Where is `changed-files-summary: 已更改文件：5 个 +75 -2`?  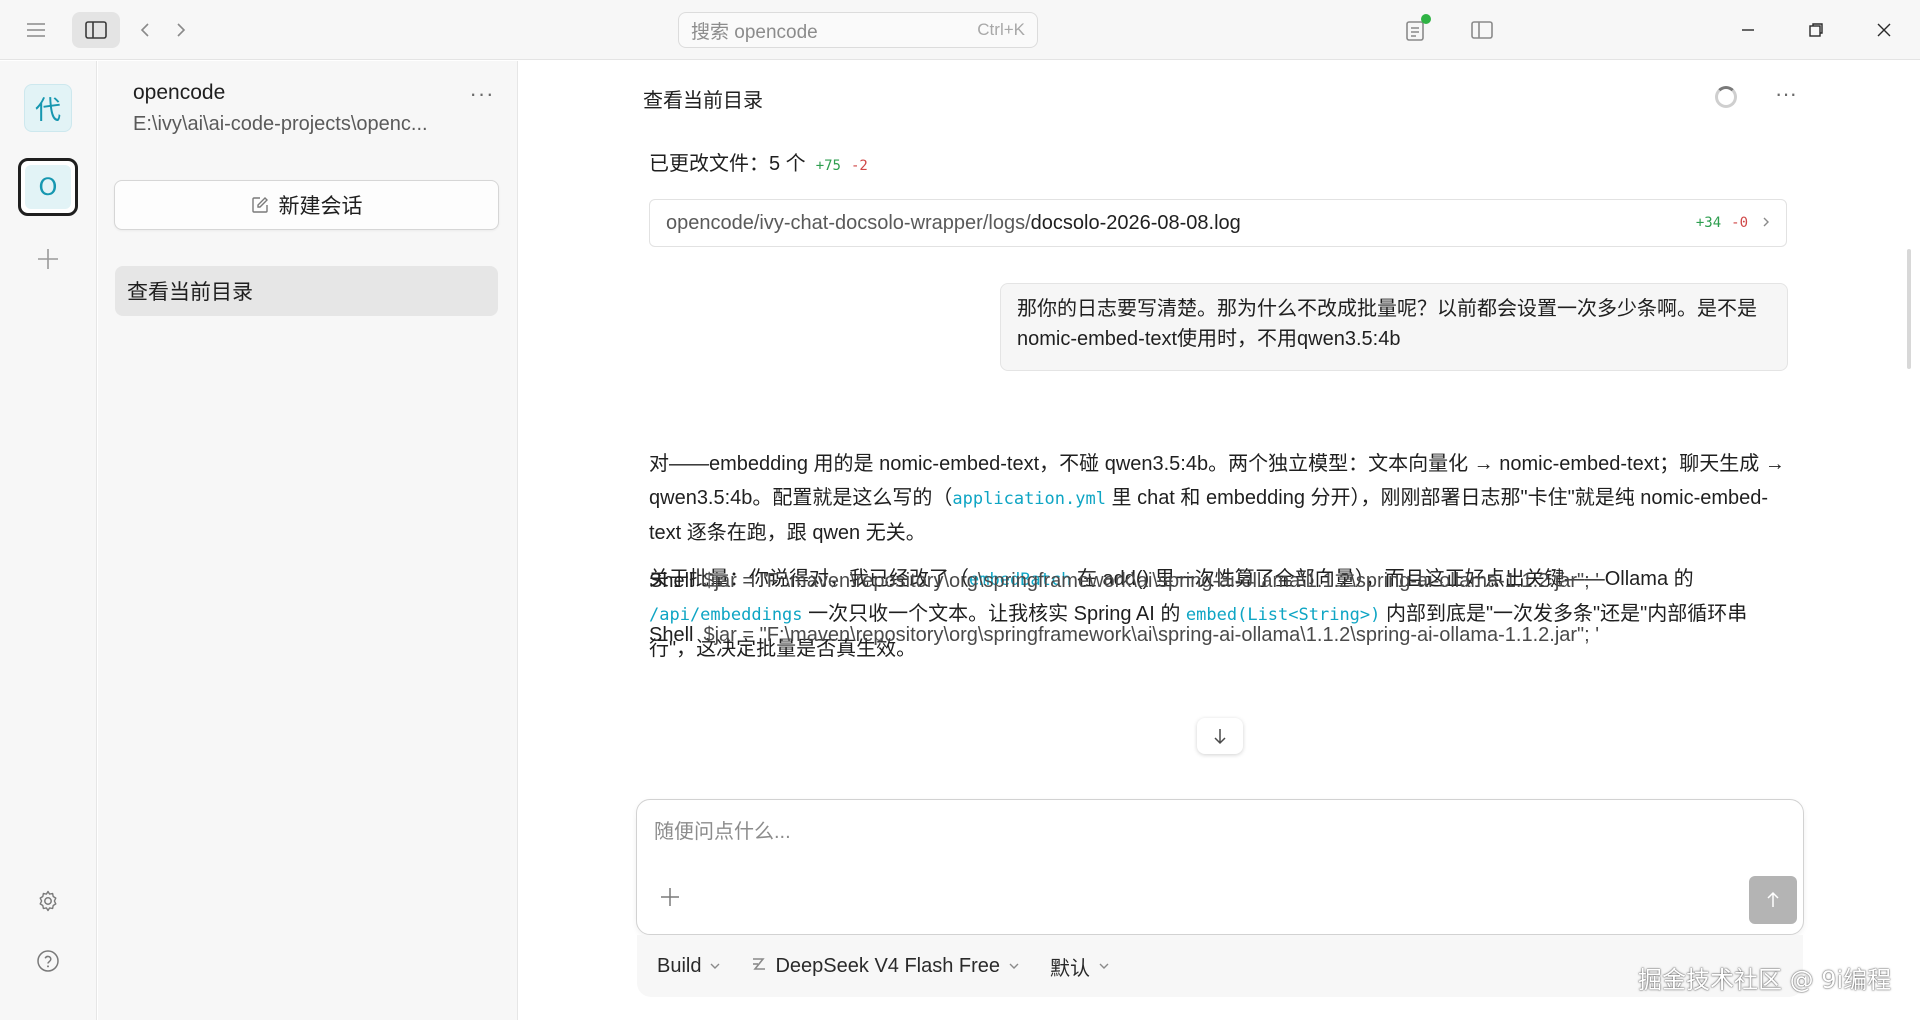
changed-files-summary: 已更改文件：5 个 +75 -2 is located at coordinates (758, 161).